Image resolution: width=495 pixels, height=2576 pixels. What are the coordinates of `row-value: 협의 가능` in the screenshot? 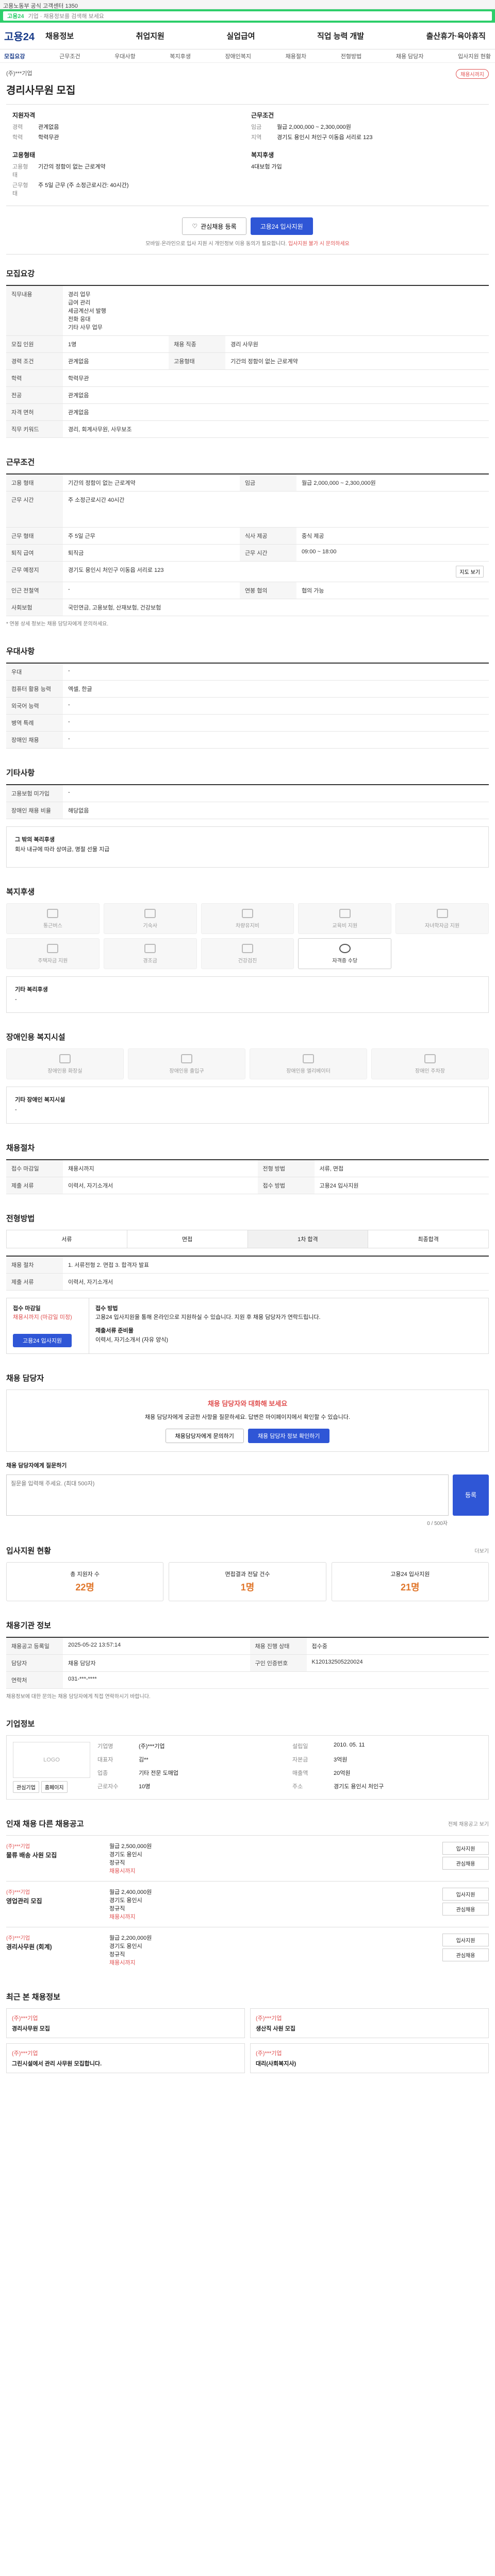 It's located at (392, 590).